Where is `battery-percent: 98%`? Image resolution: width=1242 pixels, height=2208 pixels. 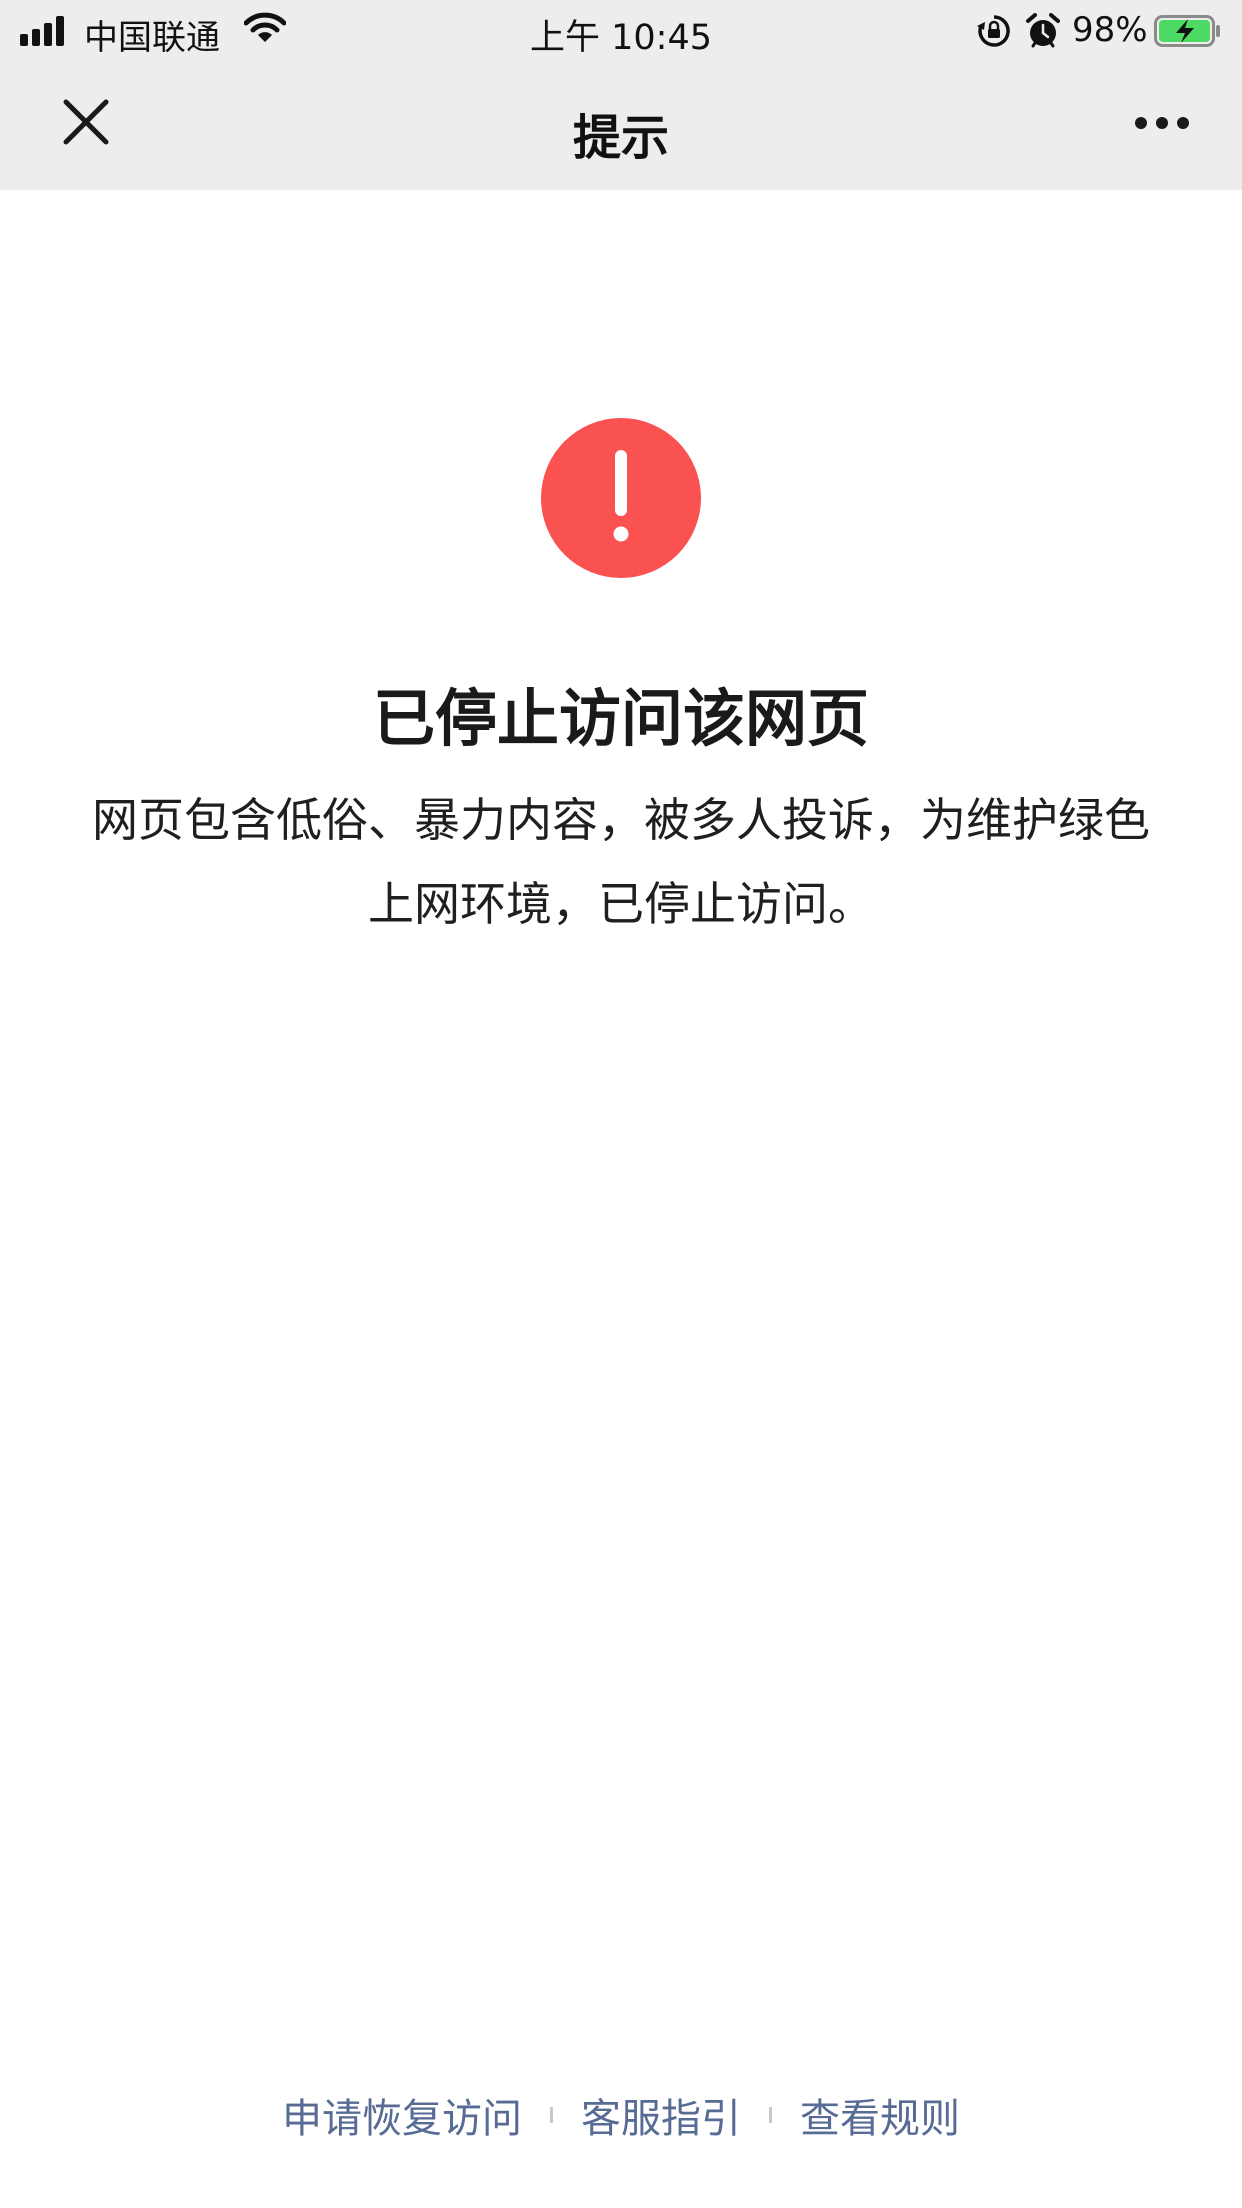
battery-percent: 98% is located at coordinates (1110, 30).